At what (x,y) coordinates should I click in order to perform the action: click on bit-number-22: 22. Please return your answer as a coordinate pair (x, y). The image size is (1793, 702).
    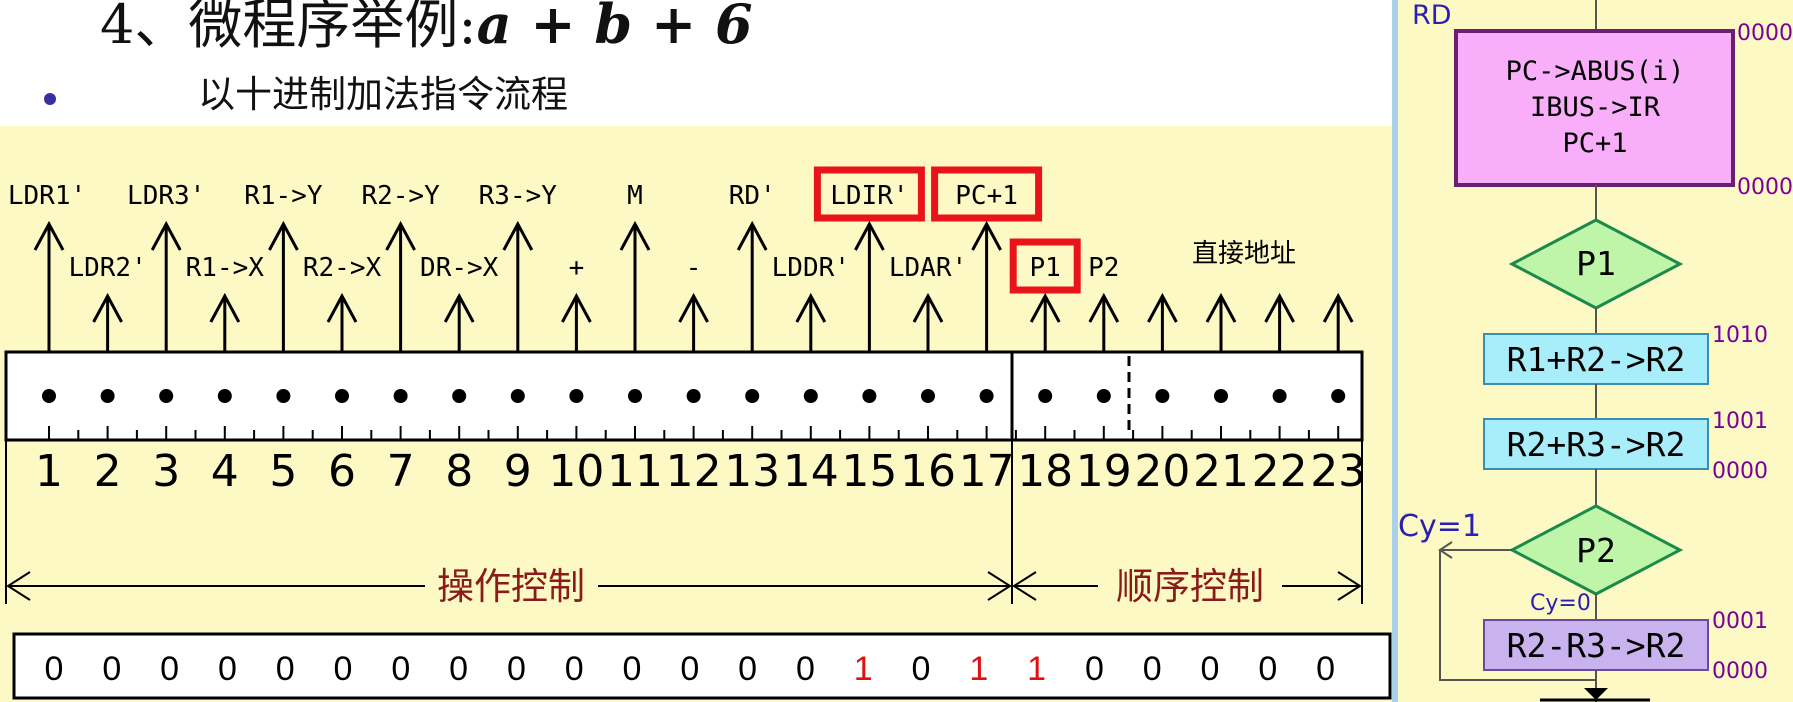
    Looking at the image, I should click on (1280, 471).